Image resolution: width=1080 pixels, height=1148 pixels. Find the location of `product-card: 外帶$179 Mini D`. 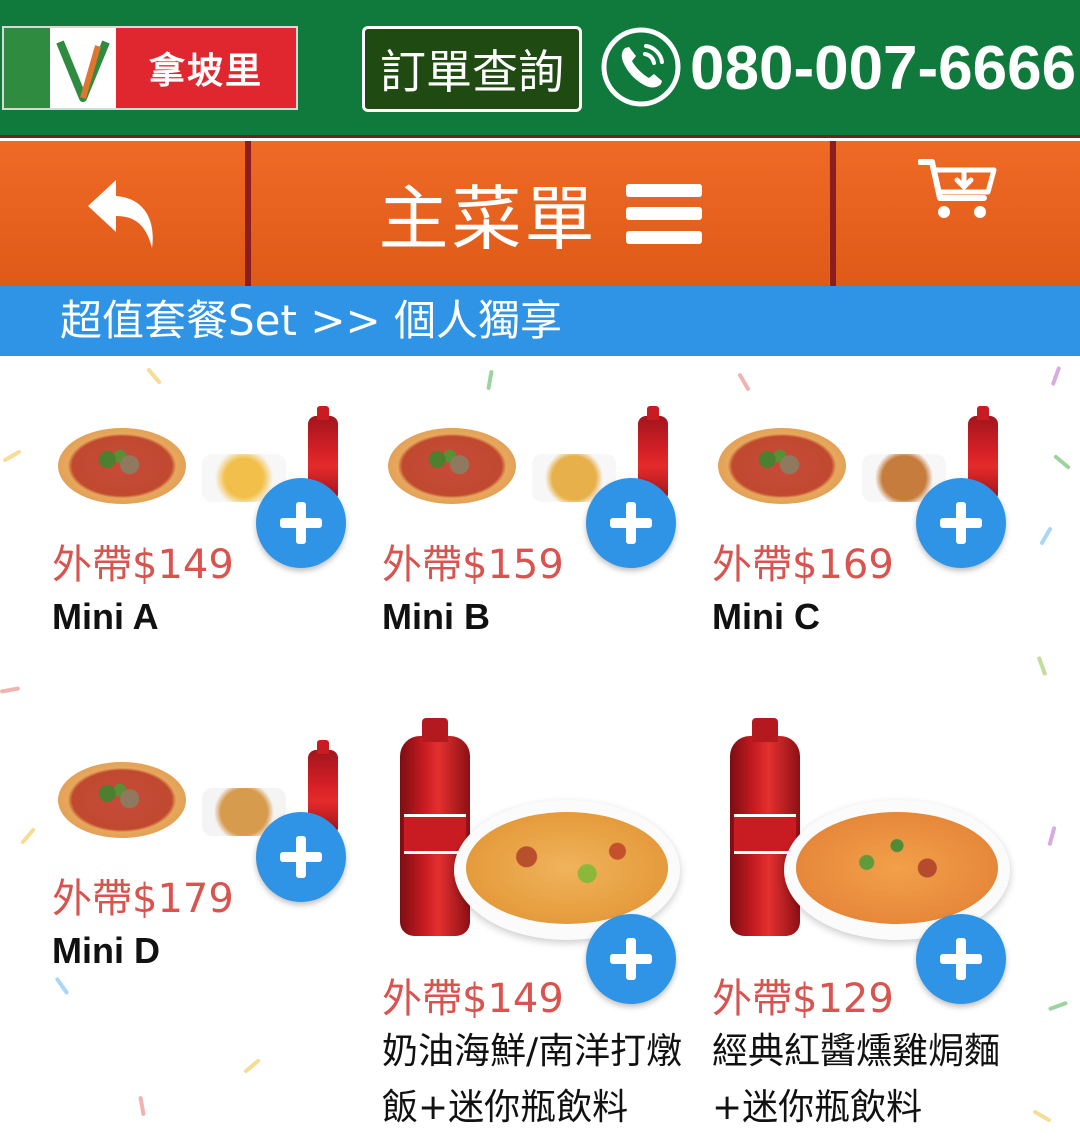

product-card: 外帶$179 Mini D is located at coordinates (212, 864).